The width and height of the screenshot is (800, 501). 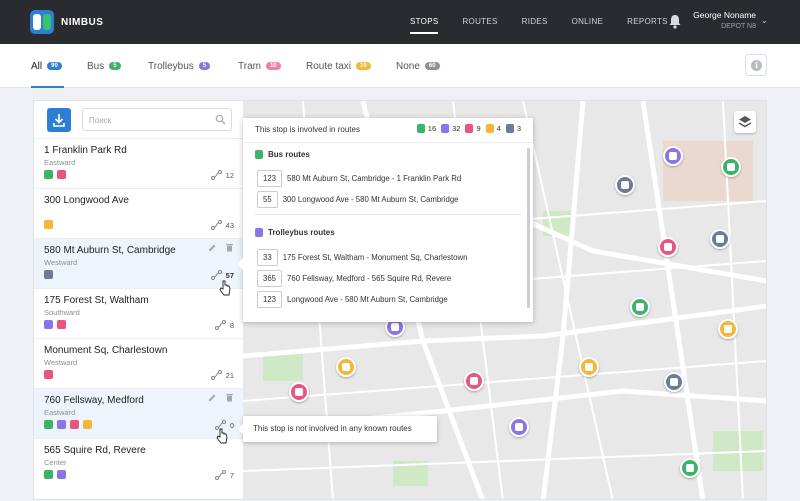 I want to click on route-count: 8, so click(x=224, y=325).